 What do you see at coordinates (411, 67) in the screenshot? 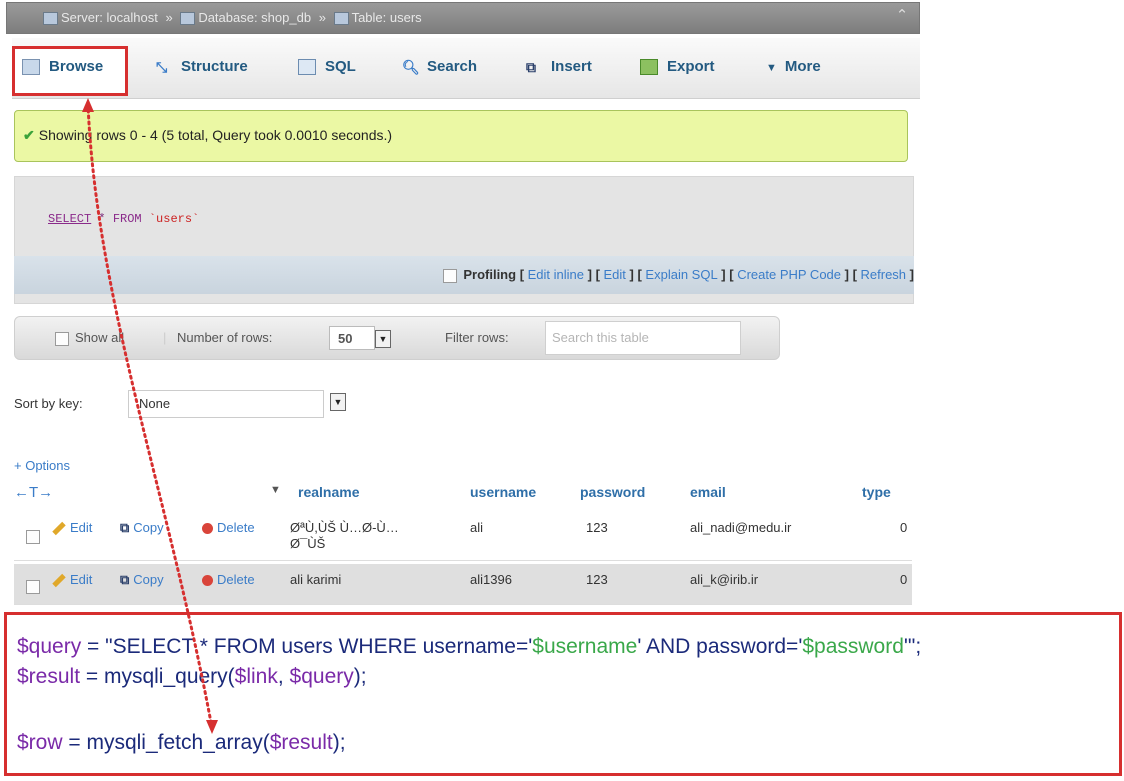
I see `search-icon: 🔍︎` at bounding box center [411, 67].